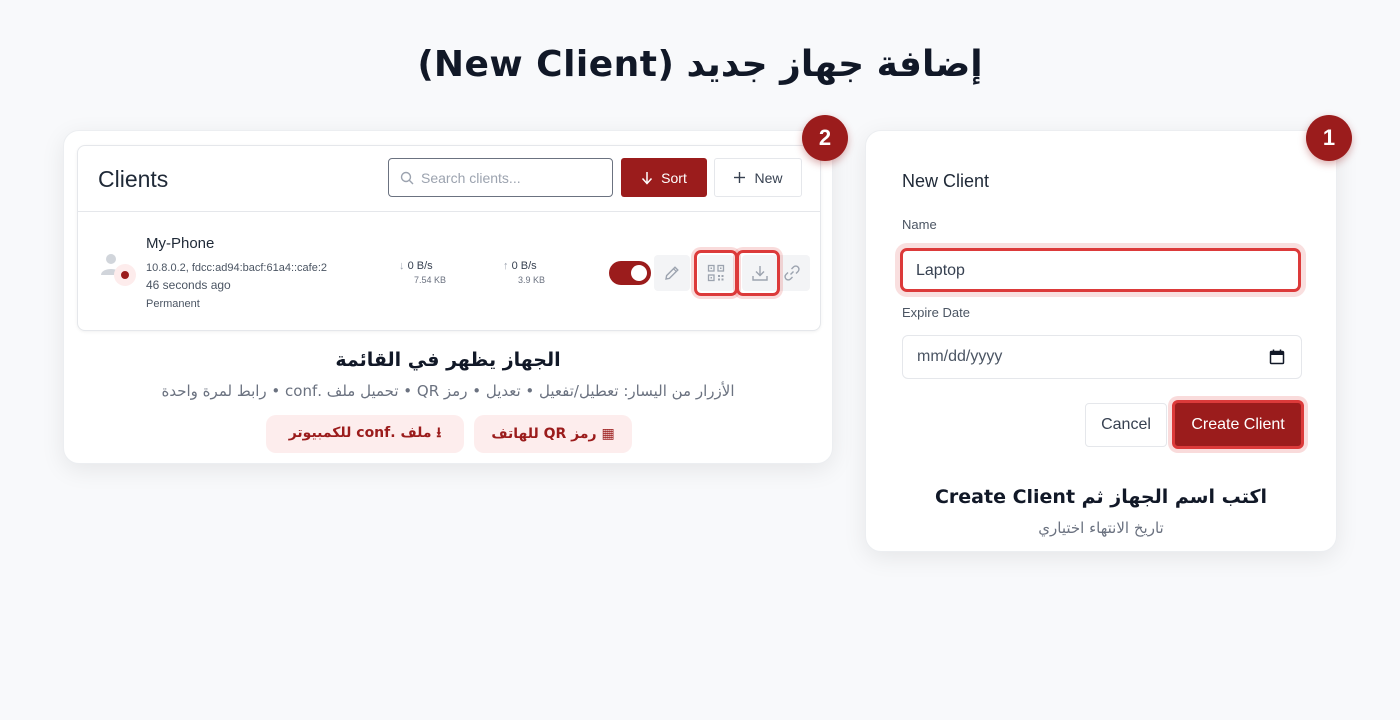 The height and width of the screenshot is (720, 1400). I want to click on download-total: 7.54 KB, so click(430, 280).